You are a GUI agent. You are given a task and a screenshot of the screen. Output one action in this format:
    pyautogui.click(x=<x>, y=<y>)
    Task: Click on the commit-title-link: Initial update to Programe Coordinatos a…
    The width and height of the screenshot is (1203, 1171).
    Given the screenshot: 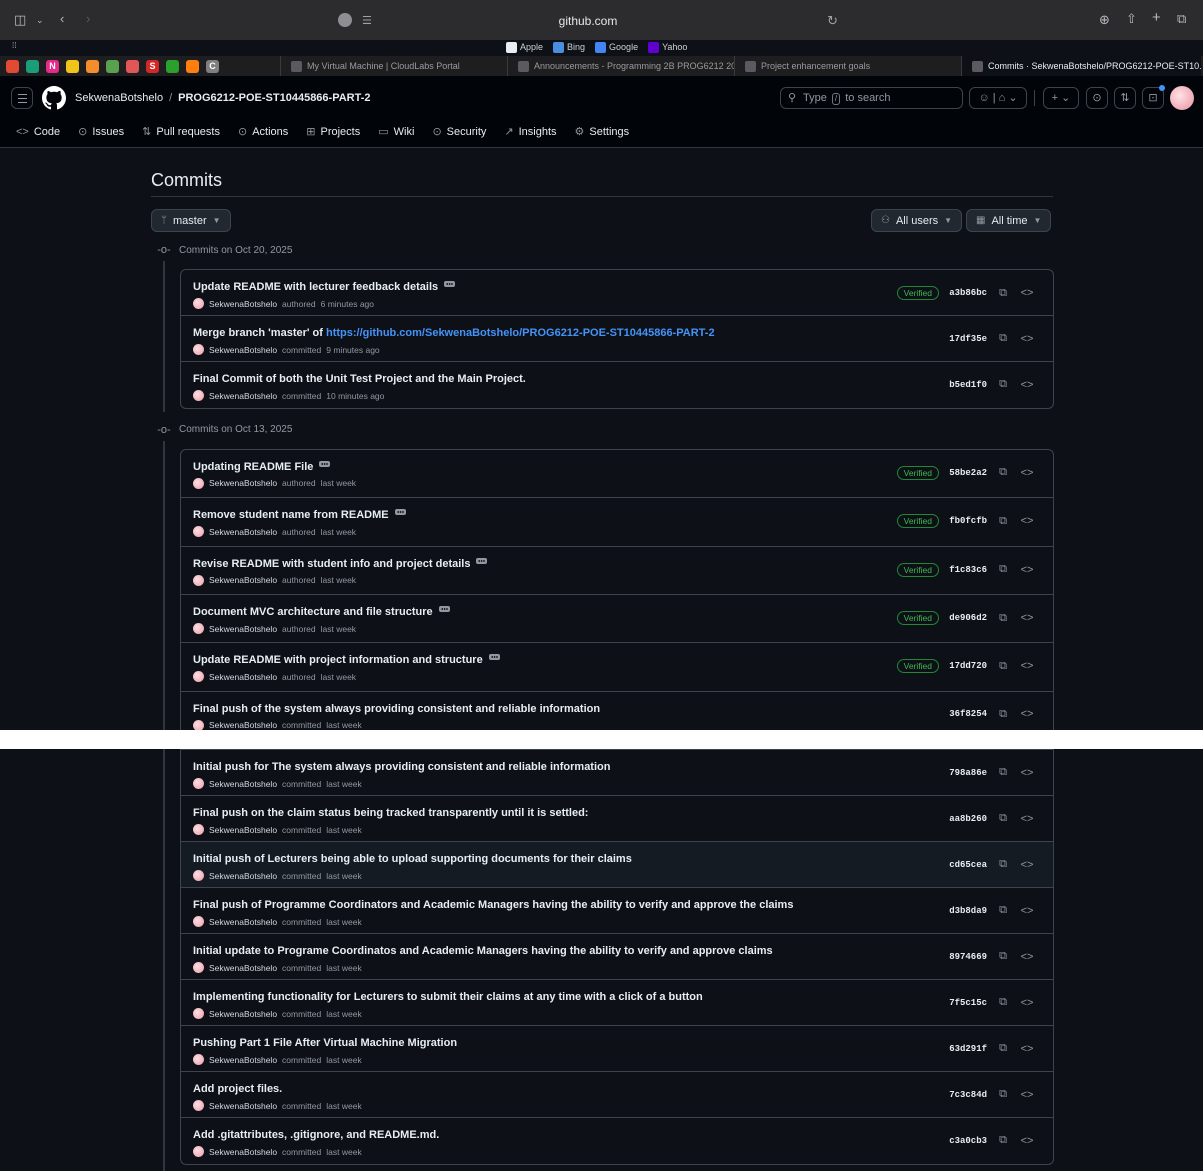 What is the action you would take?
    pyautogui.click(x=483, y=951)
    